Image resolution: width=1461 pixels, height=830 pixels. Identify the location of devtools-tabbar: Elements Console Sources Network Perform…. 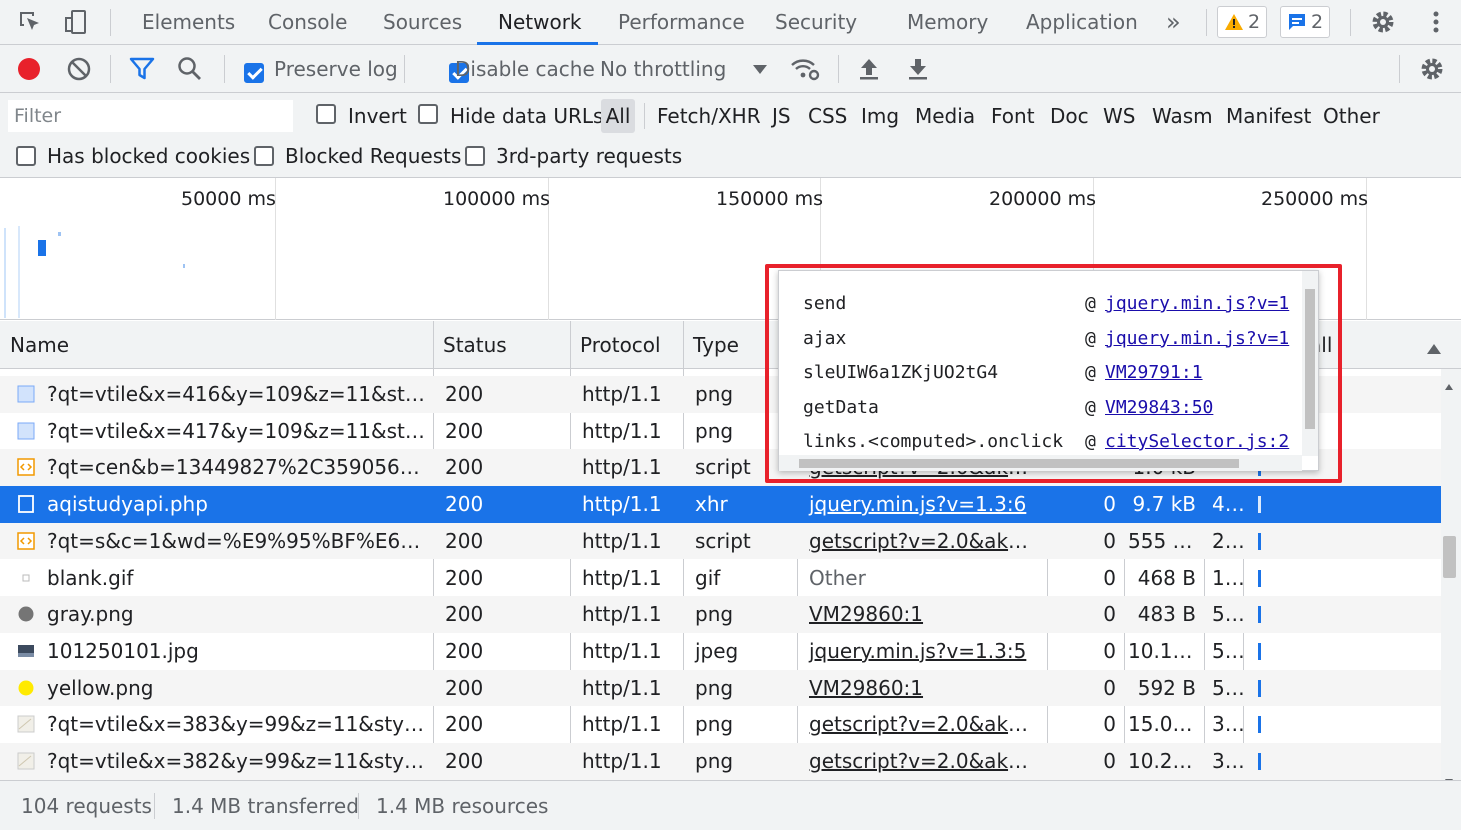
(730, 22).